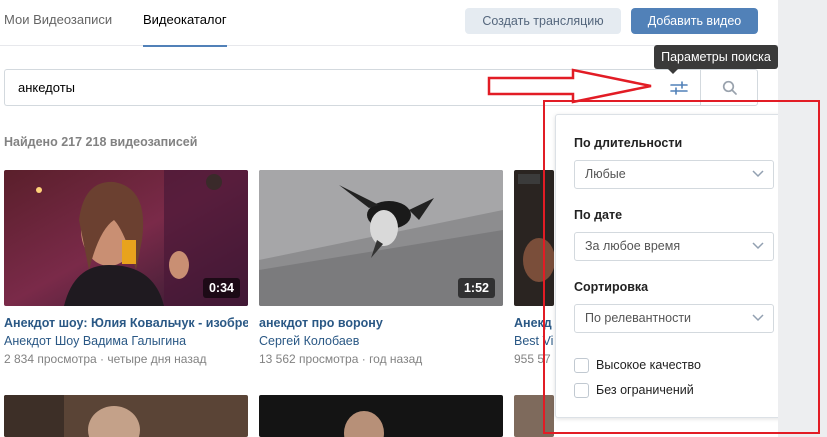 This screenshot has width=827, height=437. Describe the element at coordinates (157, 359) in the screenshot. I see `video-date: четыре дня назад` at that location.